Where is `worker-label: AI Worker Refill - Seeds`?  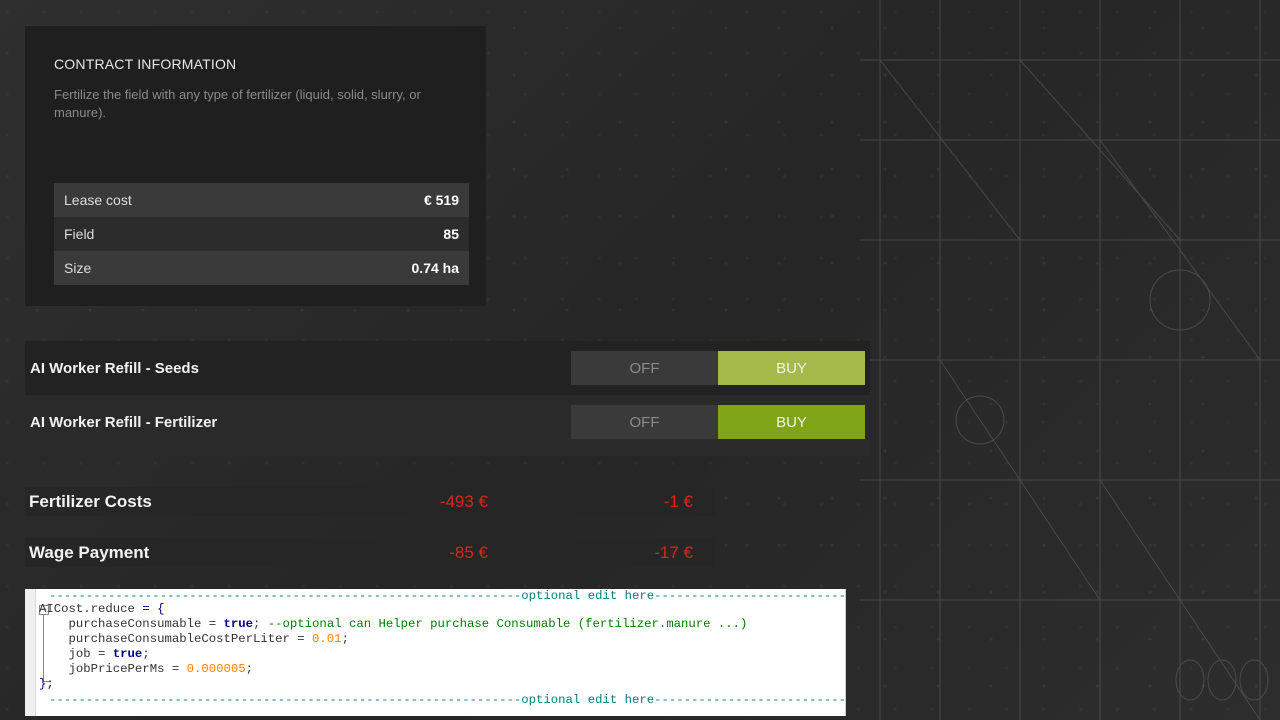 worker-label: AI Worker Refill - Seeds is located at coordinates (114, 368).